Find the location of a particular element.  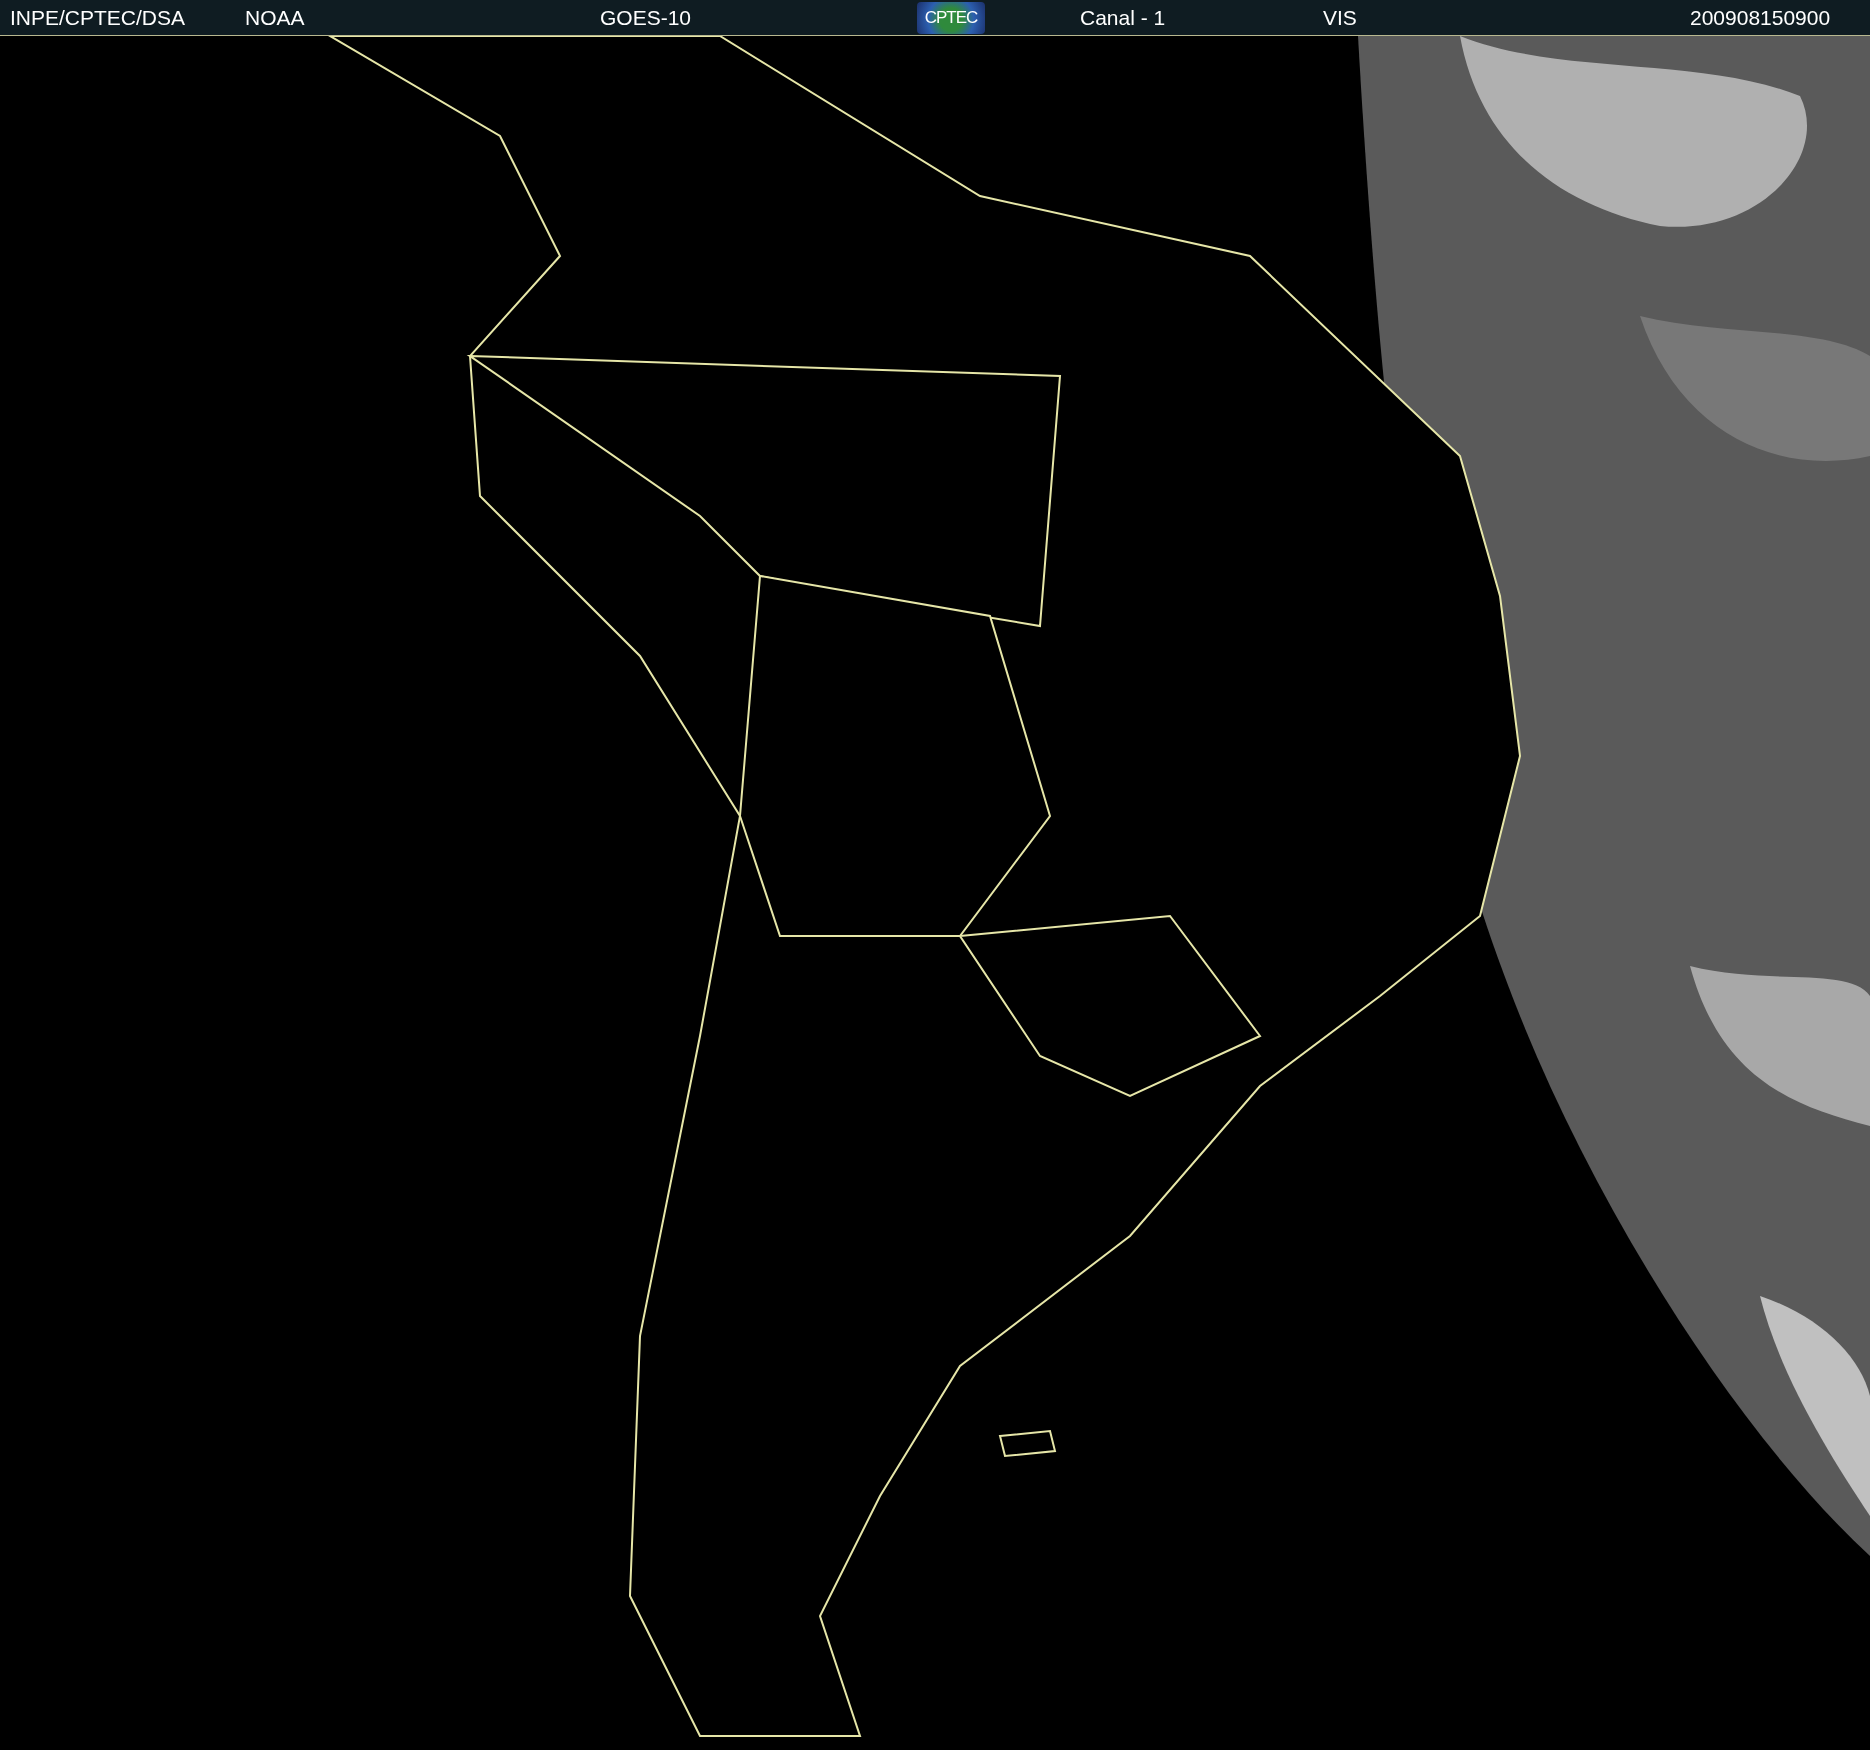

header-label: GOES-10 is located at coordinates (646, 17).